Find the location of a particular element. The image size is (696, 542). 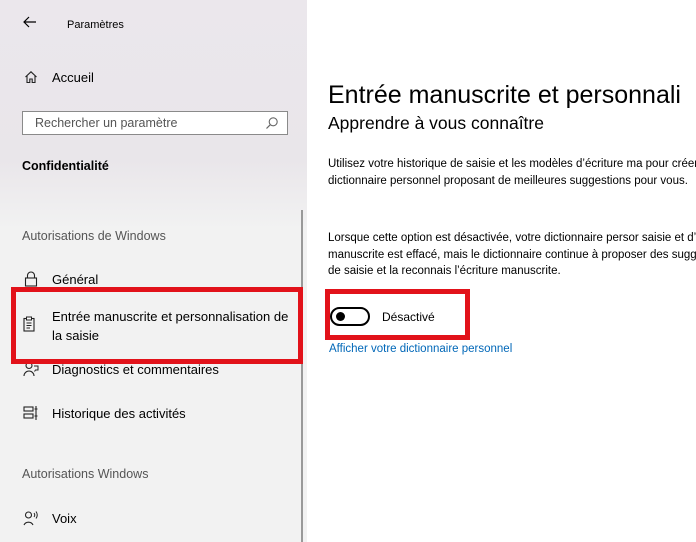

sidebar-item-diagnostics: Diagnostics et commentaires is located at coordinates (151, 369).